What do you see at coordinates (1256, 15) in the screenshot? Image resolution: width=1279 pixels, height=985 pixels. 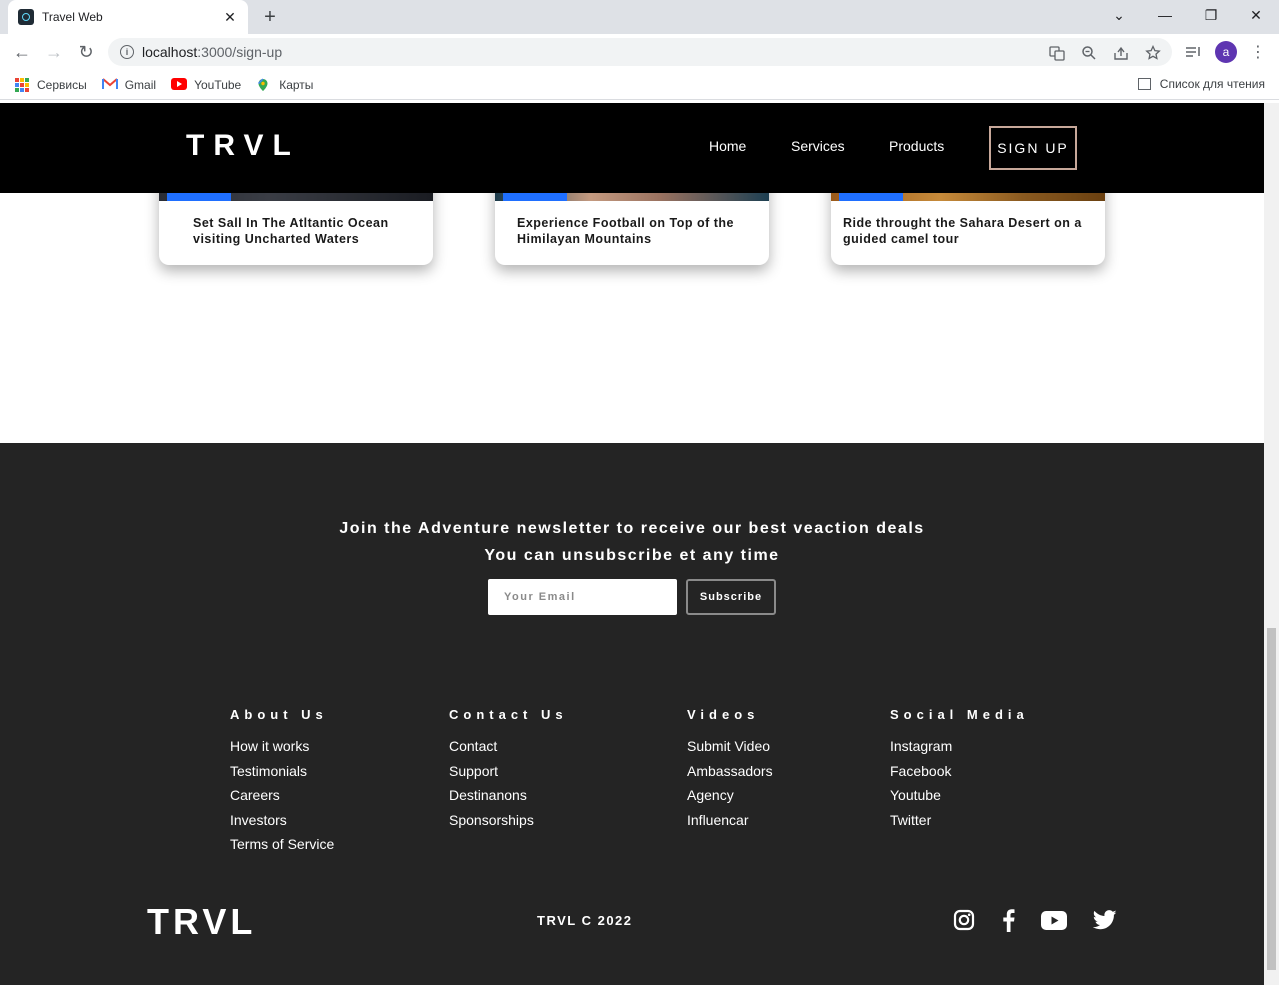 I see `close-window-icon: ✕` at bounding box center [1256, 15].